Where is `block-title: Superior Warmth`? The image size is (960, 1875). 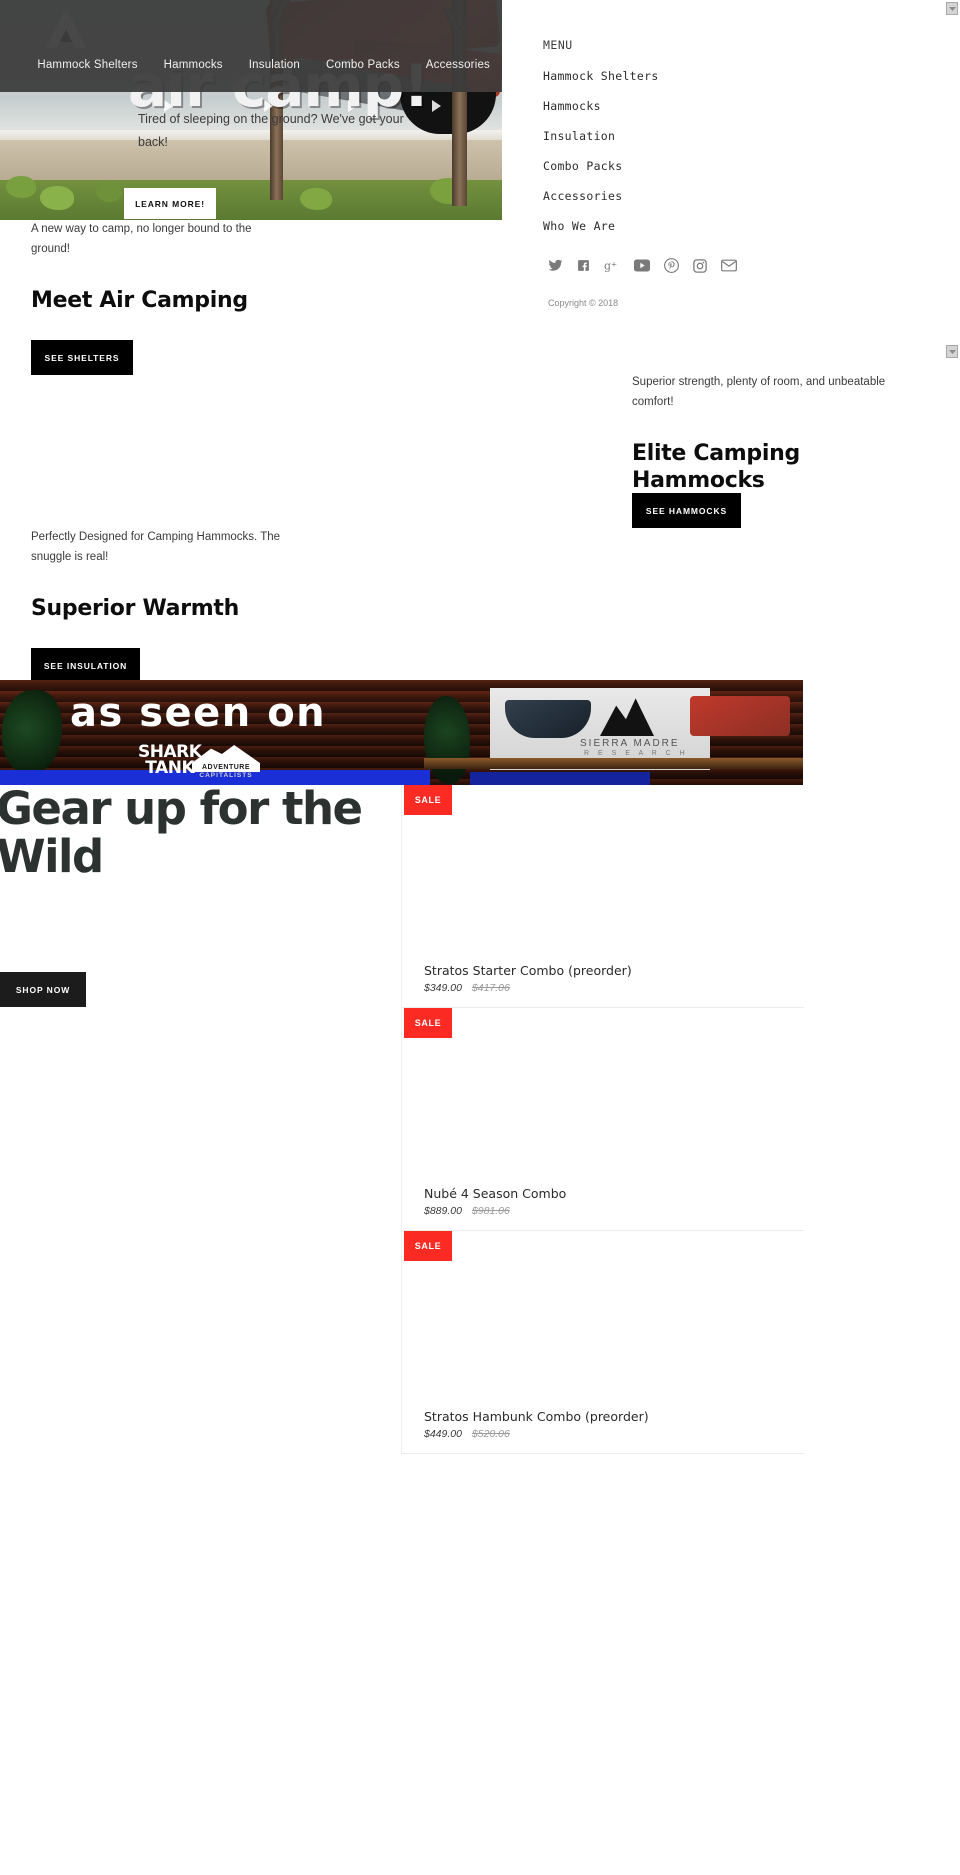
block-title: Superior Warmth is located at coordinates (135, 609).